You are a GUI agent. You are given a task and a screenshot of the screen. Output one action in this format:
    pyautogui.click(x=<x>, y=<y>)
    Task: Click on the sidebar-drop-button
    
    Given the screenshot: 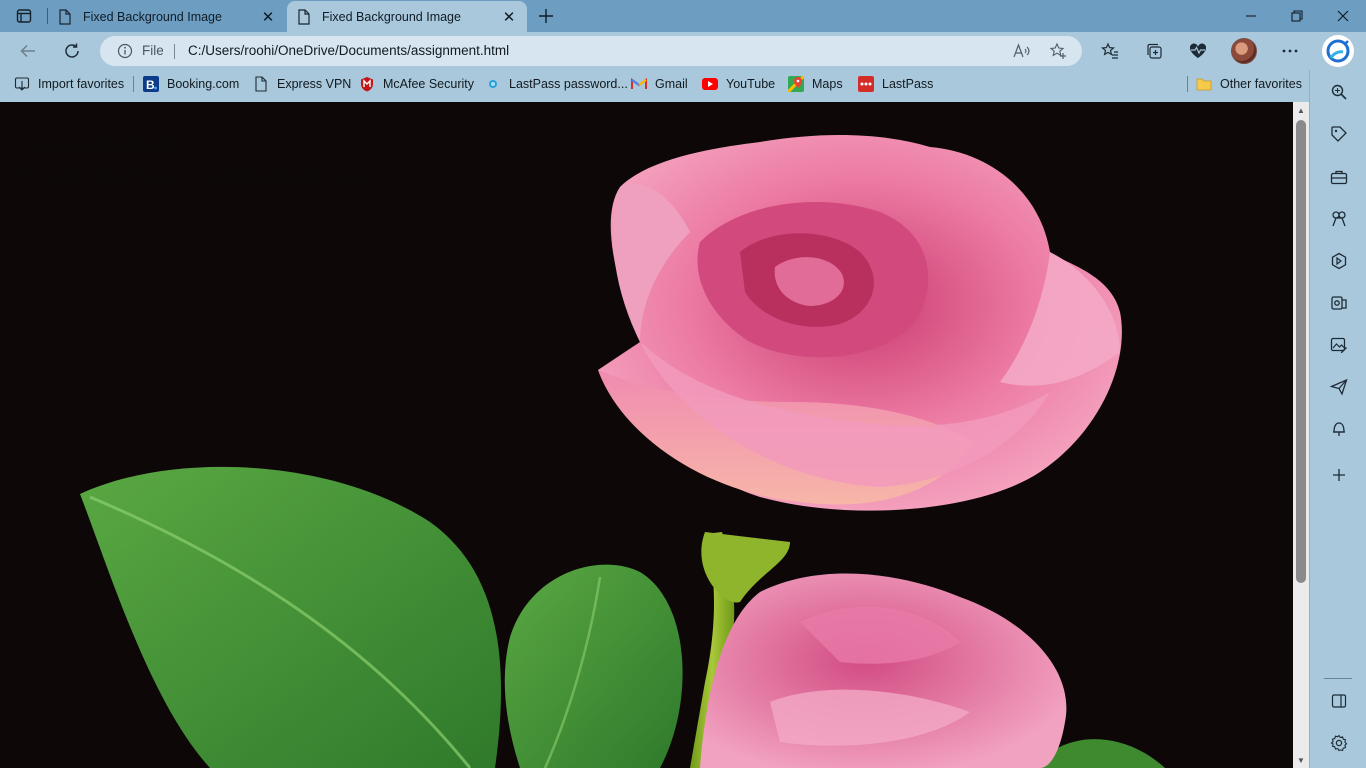 What is the action you would take?
    pyautogui.click(x=1339, y=387)
    